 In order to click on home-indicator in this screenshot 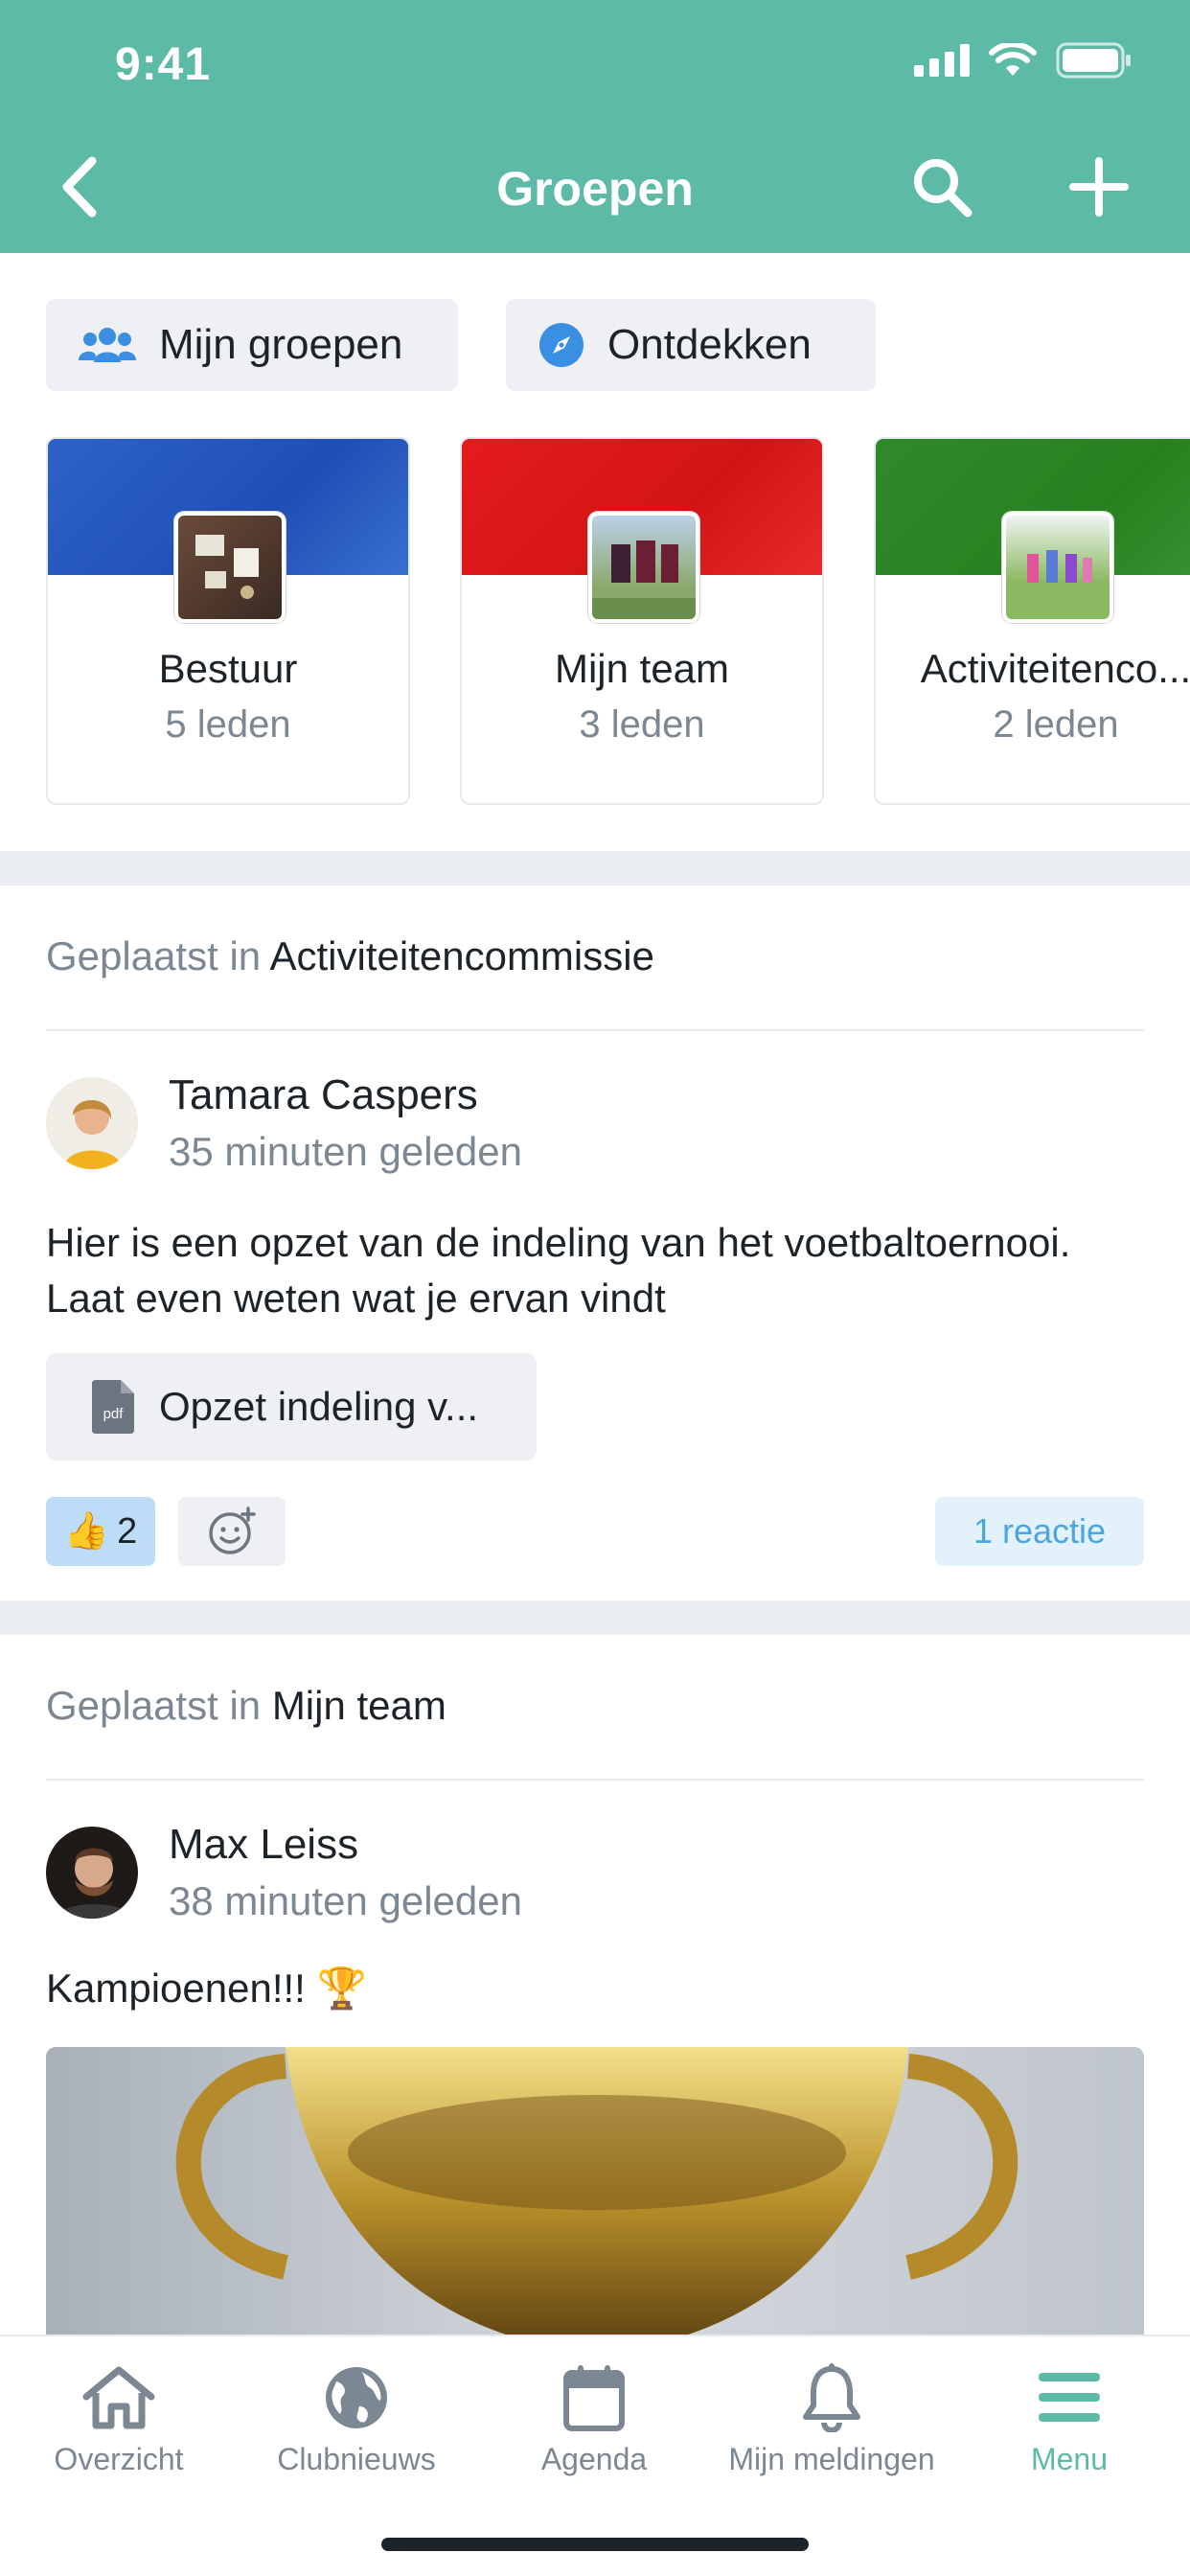, I will do `click(595, 2544)`.